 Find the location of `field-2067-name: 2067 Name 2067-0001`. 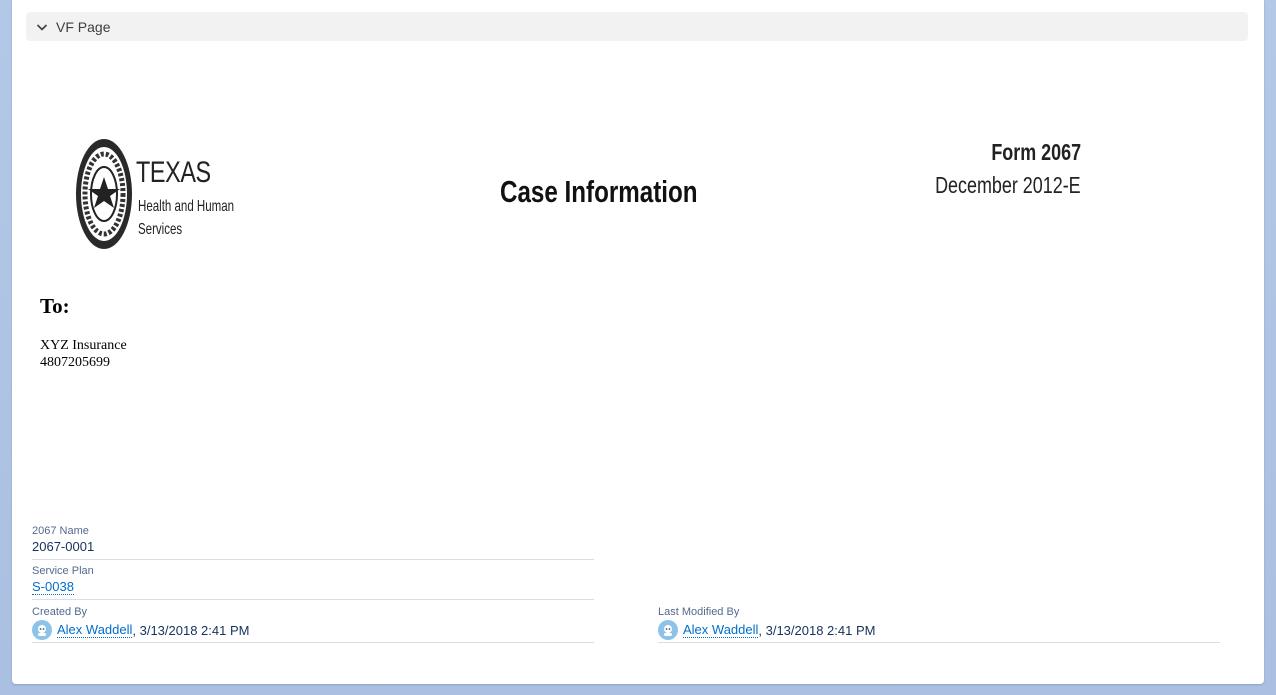

field-2067-name: 2067 Name 2067-0001 is located at coordinates (313, 542).